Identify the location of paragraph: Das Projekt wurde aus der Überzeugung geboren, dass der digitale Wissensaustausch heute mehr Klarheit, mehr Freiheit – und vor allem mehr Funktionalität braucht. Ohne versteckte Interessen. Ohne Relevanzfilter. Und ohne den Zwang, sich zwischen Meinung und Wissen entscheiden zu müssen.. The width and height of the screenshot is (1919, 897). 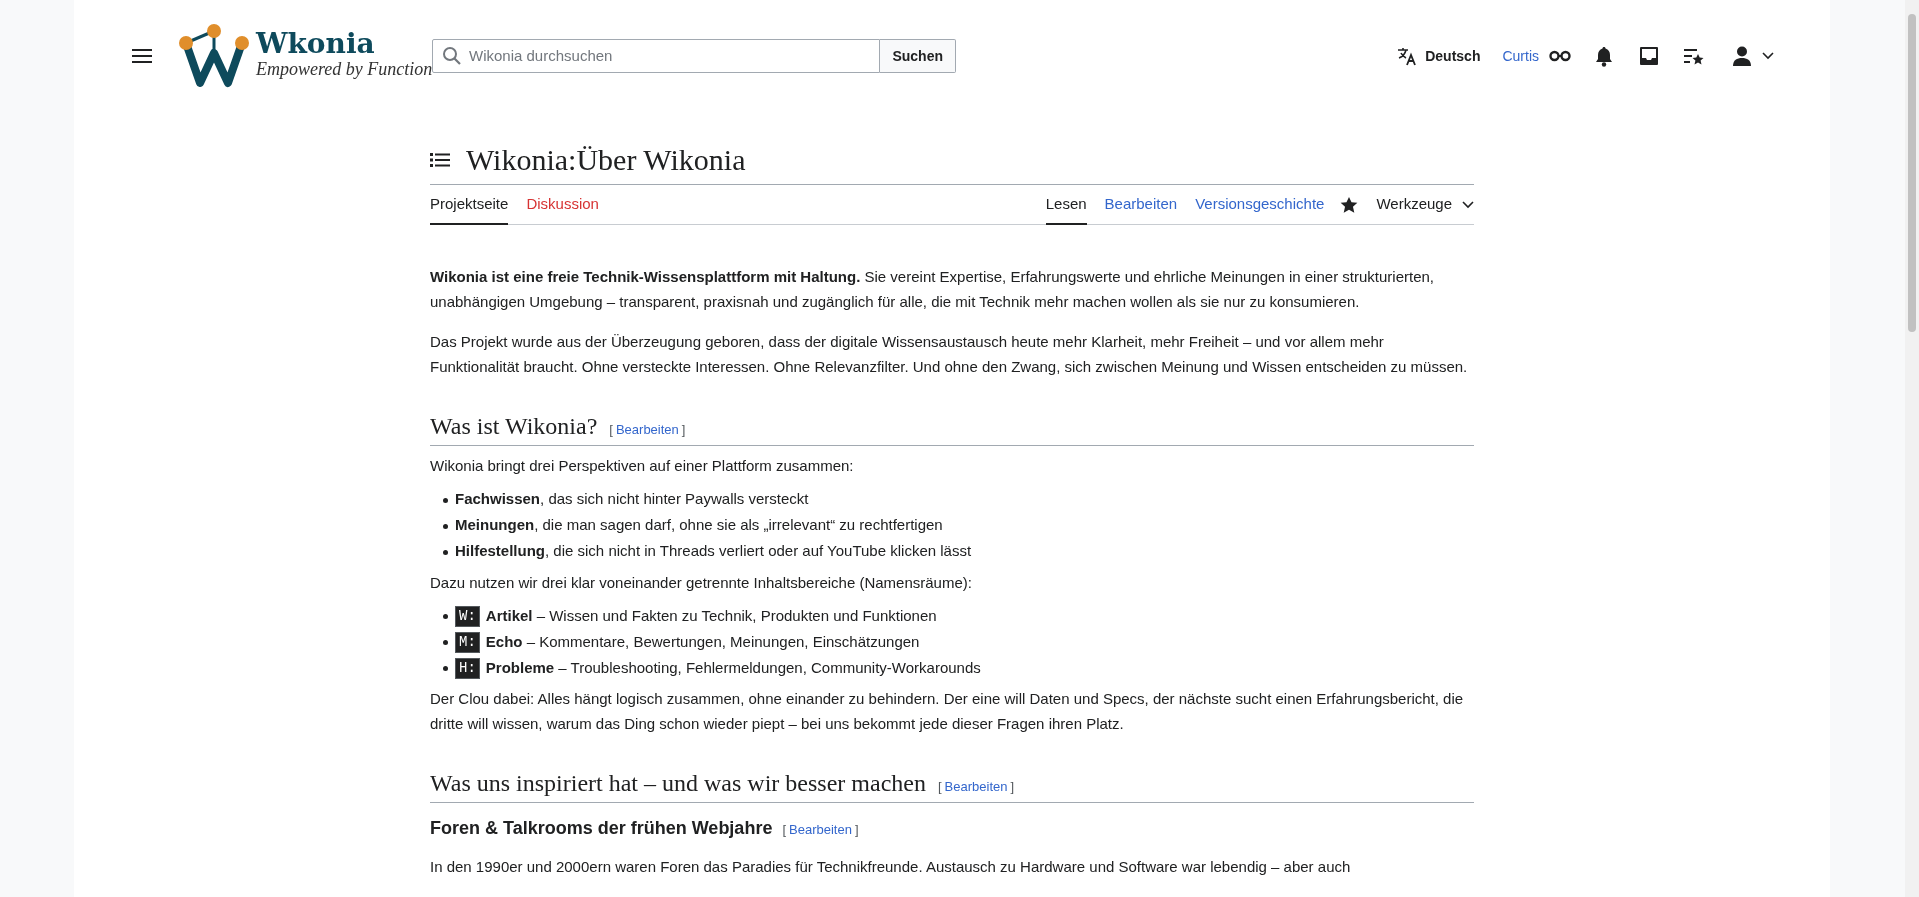
(949, 354).